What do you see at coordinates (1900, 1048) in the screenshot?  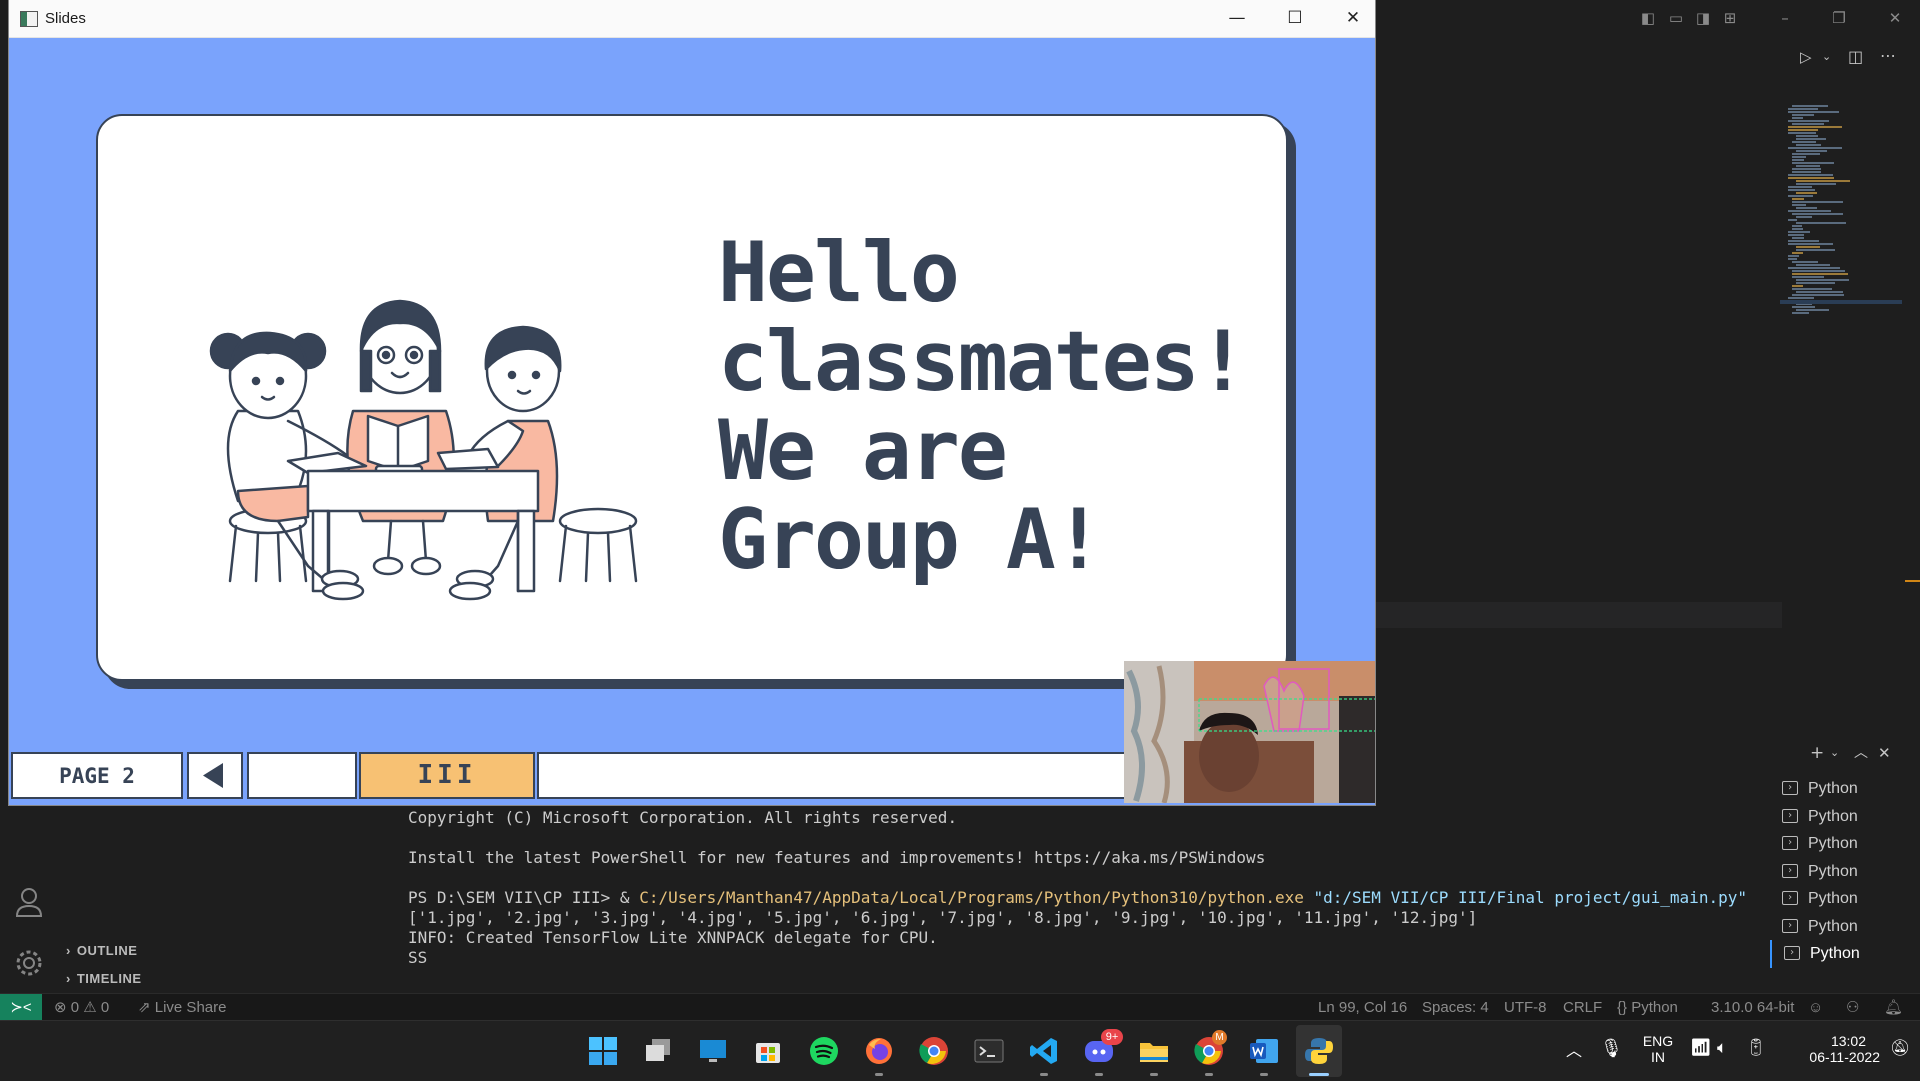 I see `notification-center-icon: 🔕︎` at bounding box center [1900, 1048].